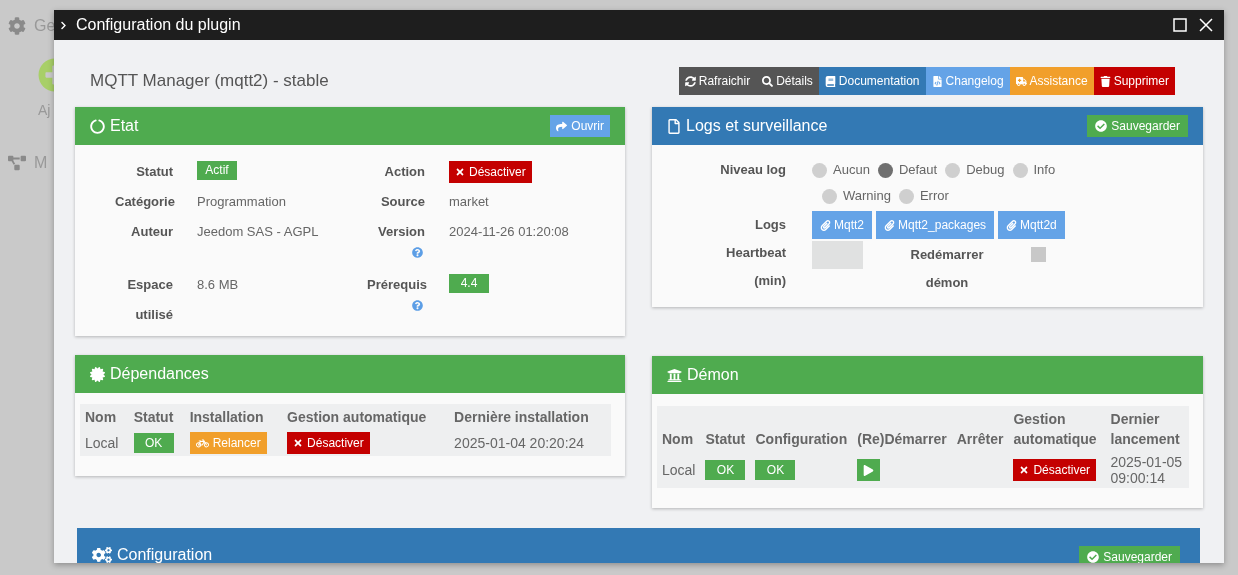 This screenshot has height=575, width=1238. Describe the element at coordinates (679, 470) in the screenshot. I see `table-cell: Local` at that location.